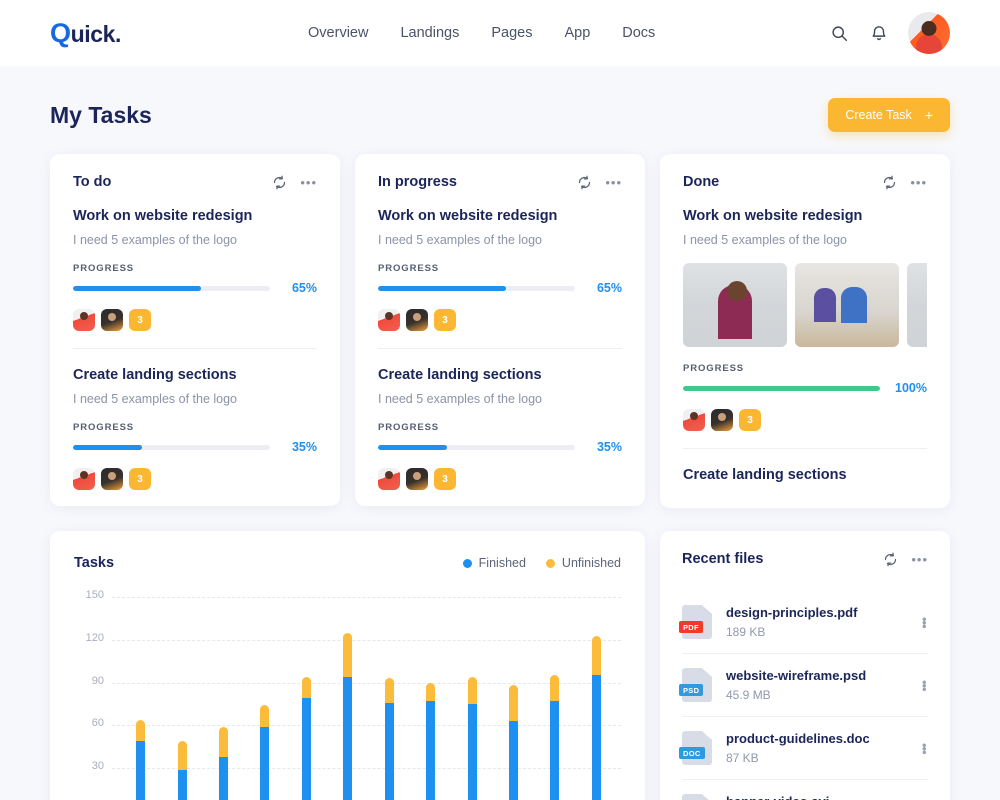 Image resolution: width=1000 pixels, height=800 pixels. Describe the element at coordinates (101, 114) in the screenshot. I see `page-title: My Tasks` at that location.